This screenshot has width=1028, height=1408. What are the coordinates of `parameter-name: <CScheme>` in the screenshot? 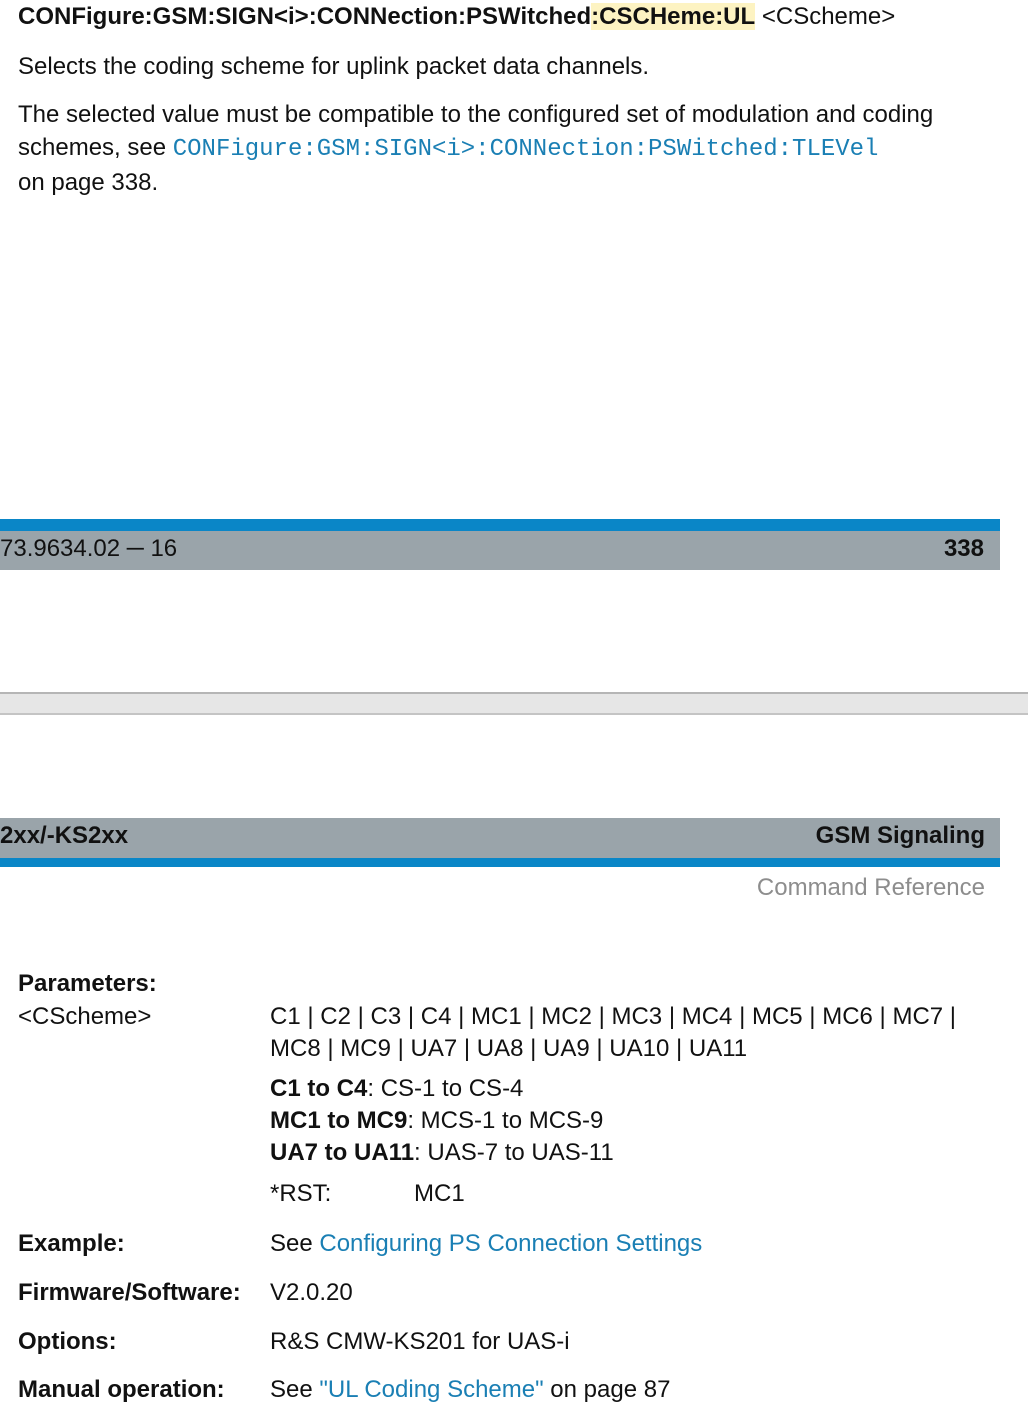 It's located at (85, 1016).